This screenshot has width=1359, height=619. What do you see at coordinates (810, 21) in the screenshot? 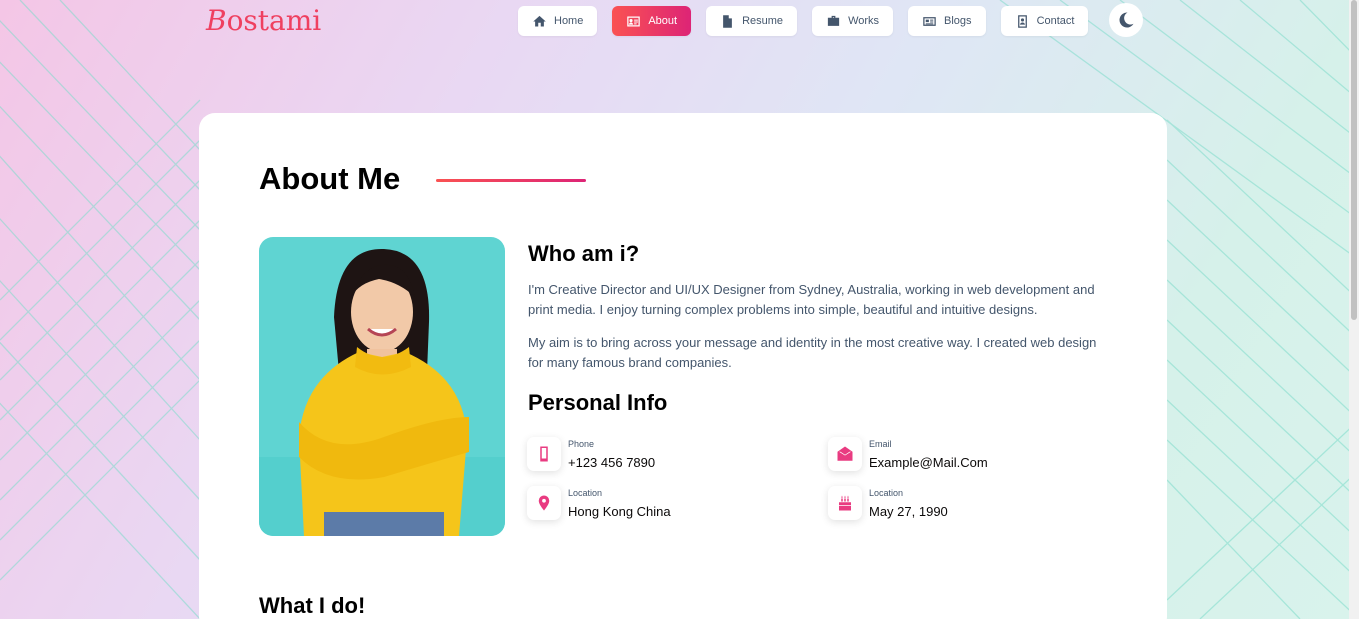
I see `main-nav: Home About Resume Works Blogs Contact` at bounding box center [810, 21].